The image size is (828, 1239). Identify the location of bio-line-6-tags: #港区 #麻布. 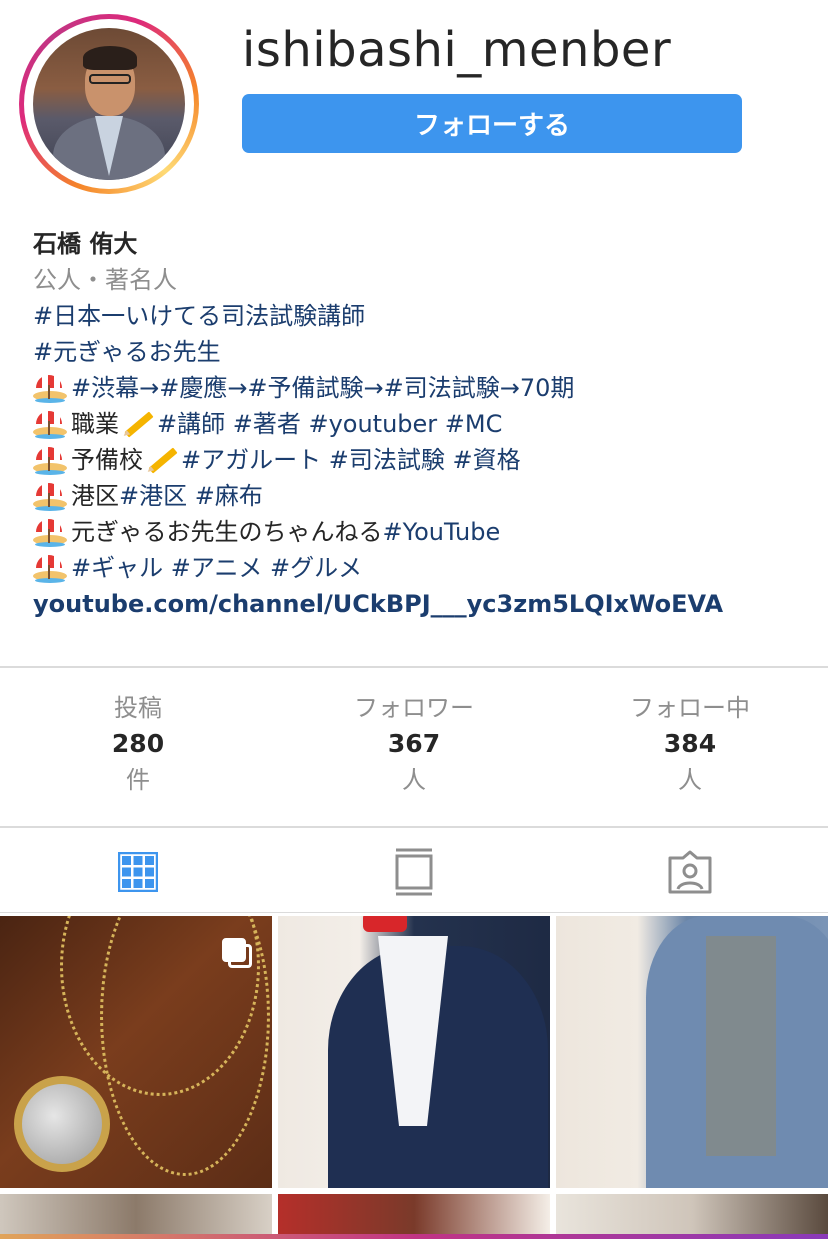
(191, 496).